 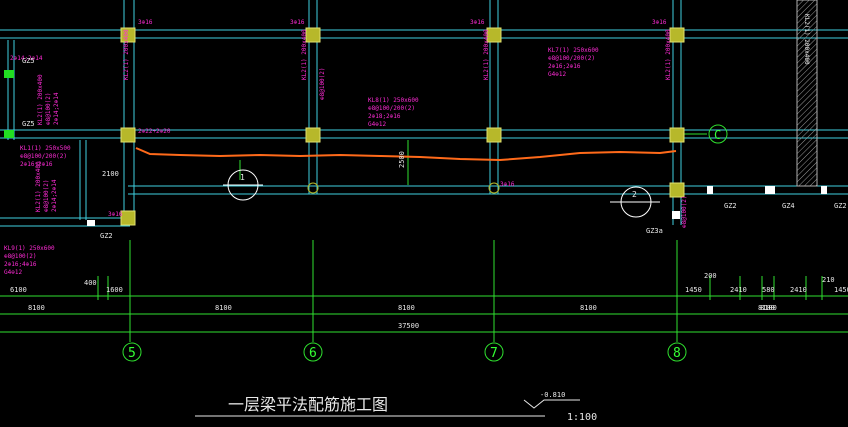 I want to click on axis-label: 8, so click(x=677, y=353).